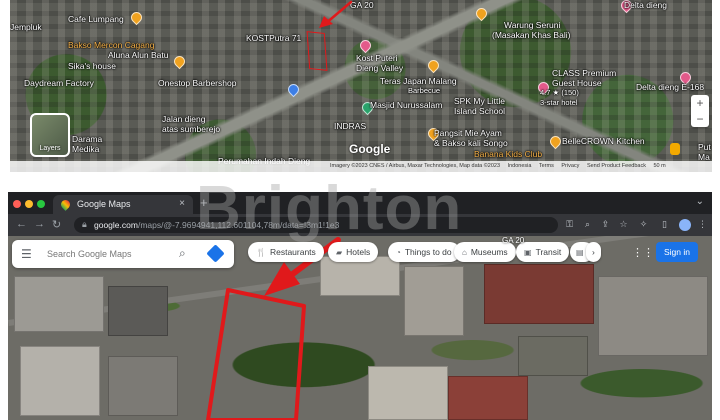 The image size is (720, 420). I want to click on place-label: Darama, so click(87, 139).